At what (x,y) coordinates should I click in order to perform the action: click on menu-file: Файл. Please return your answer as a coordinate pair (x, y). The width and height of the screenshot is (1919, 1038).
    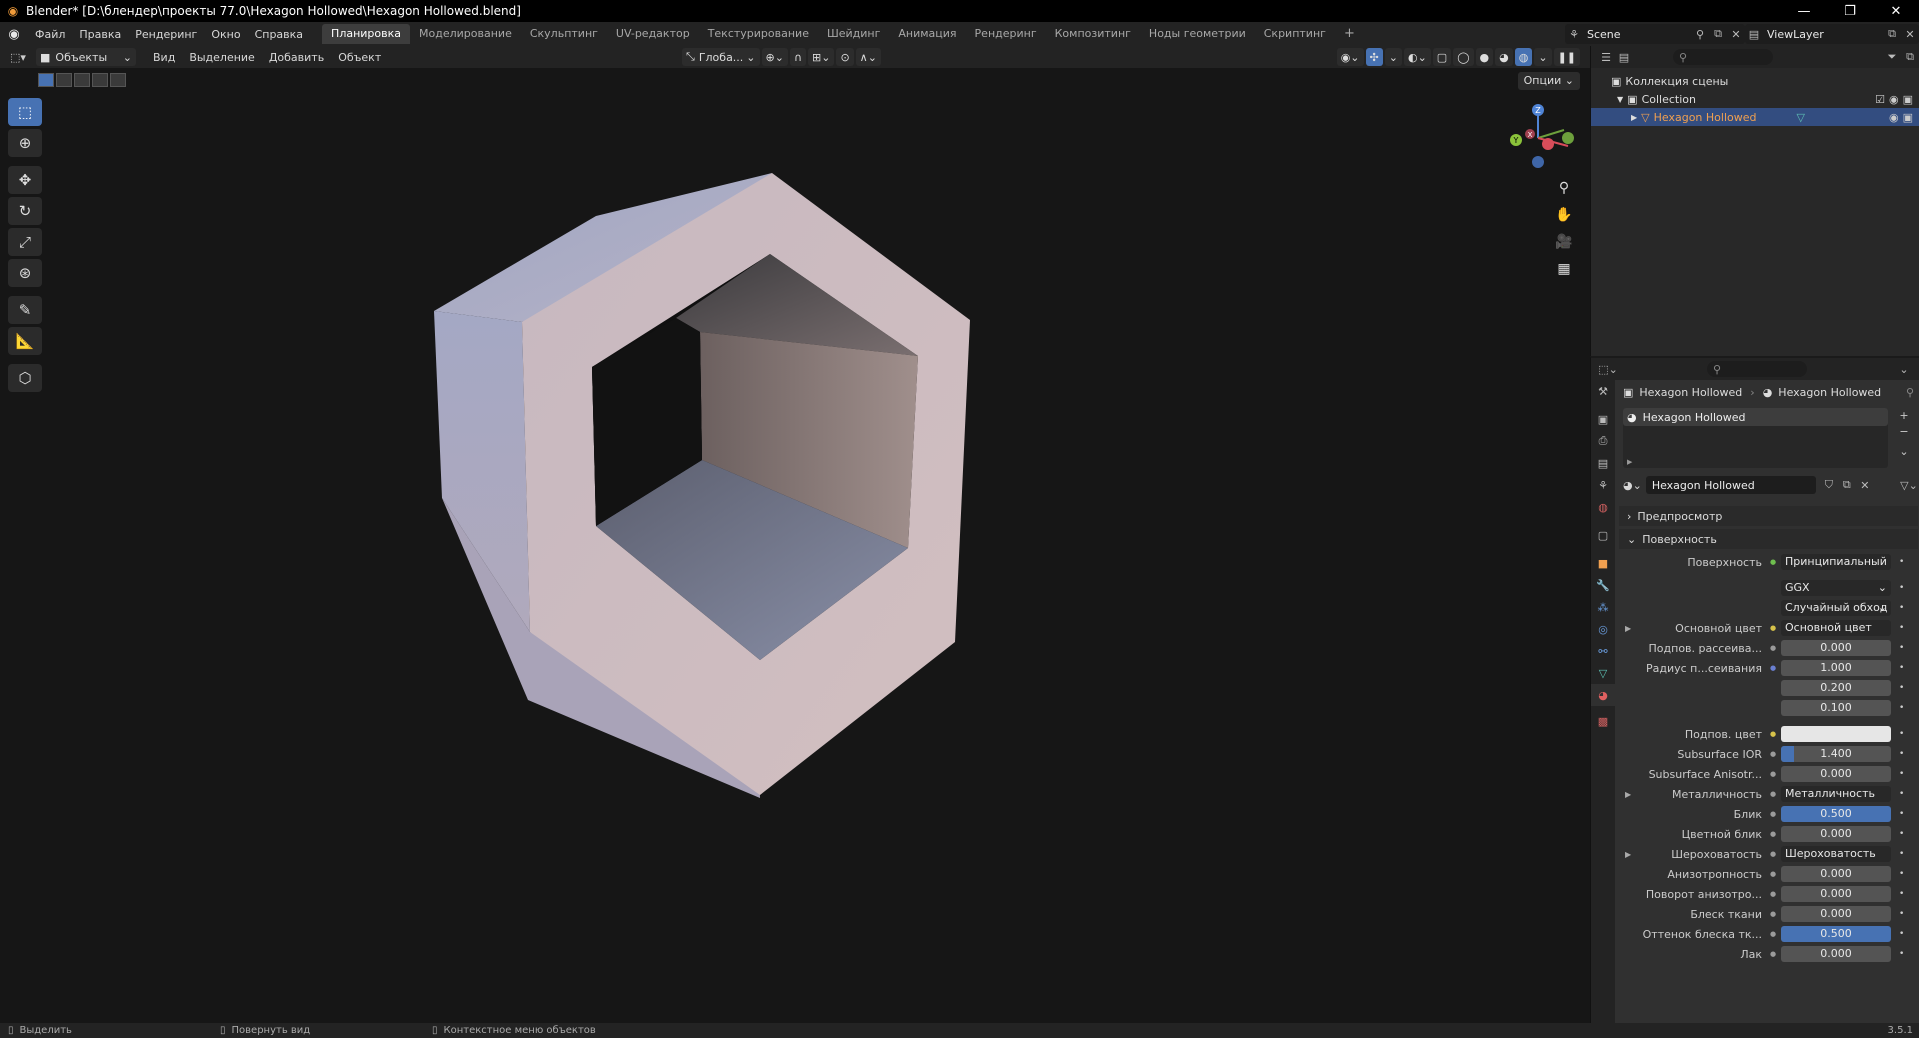
    Looking at the image, I should click on (50, 34).